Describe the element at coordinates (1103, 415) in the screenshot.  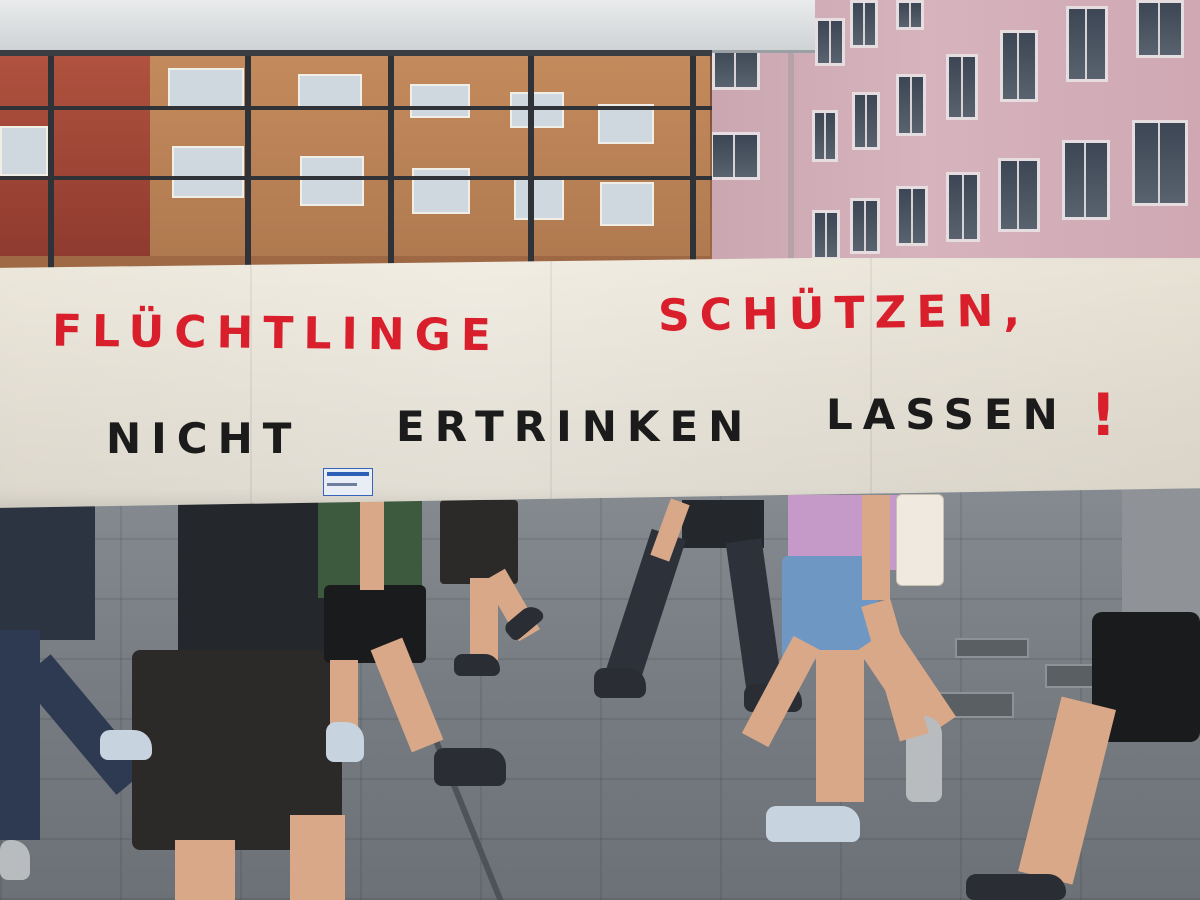
I see `banner-exclamation: !` at that location.